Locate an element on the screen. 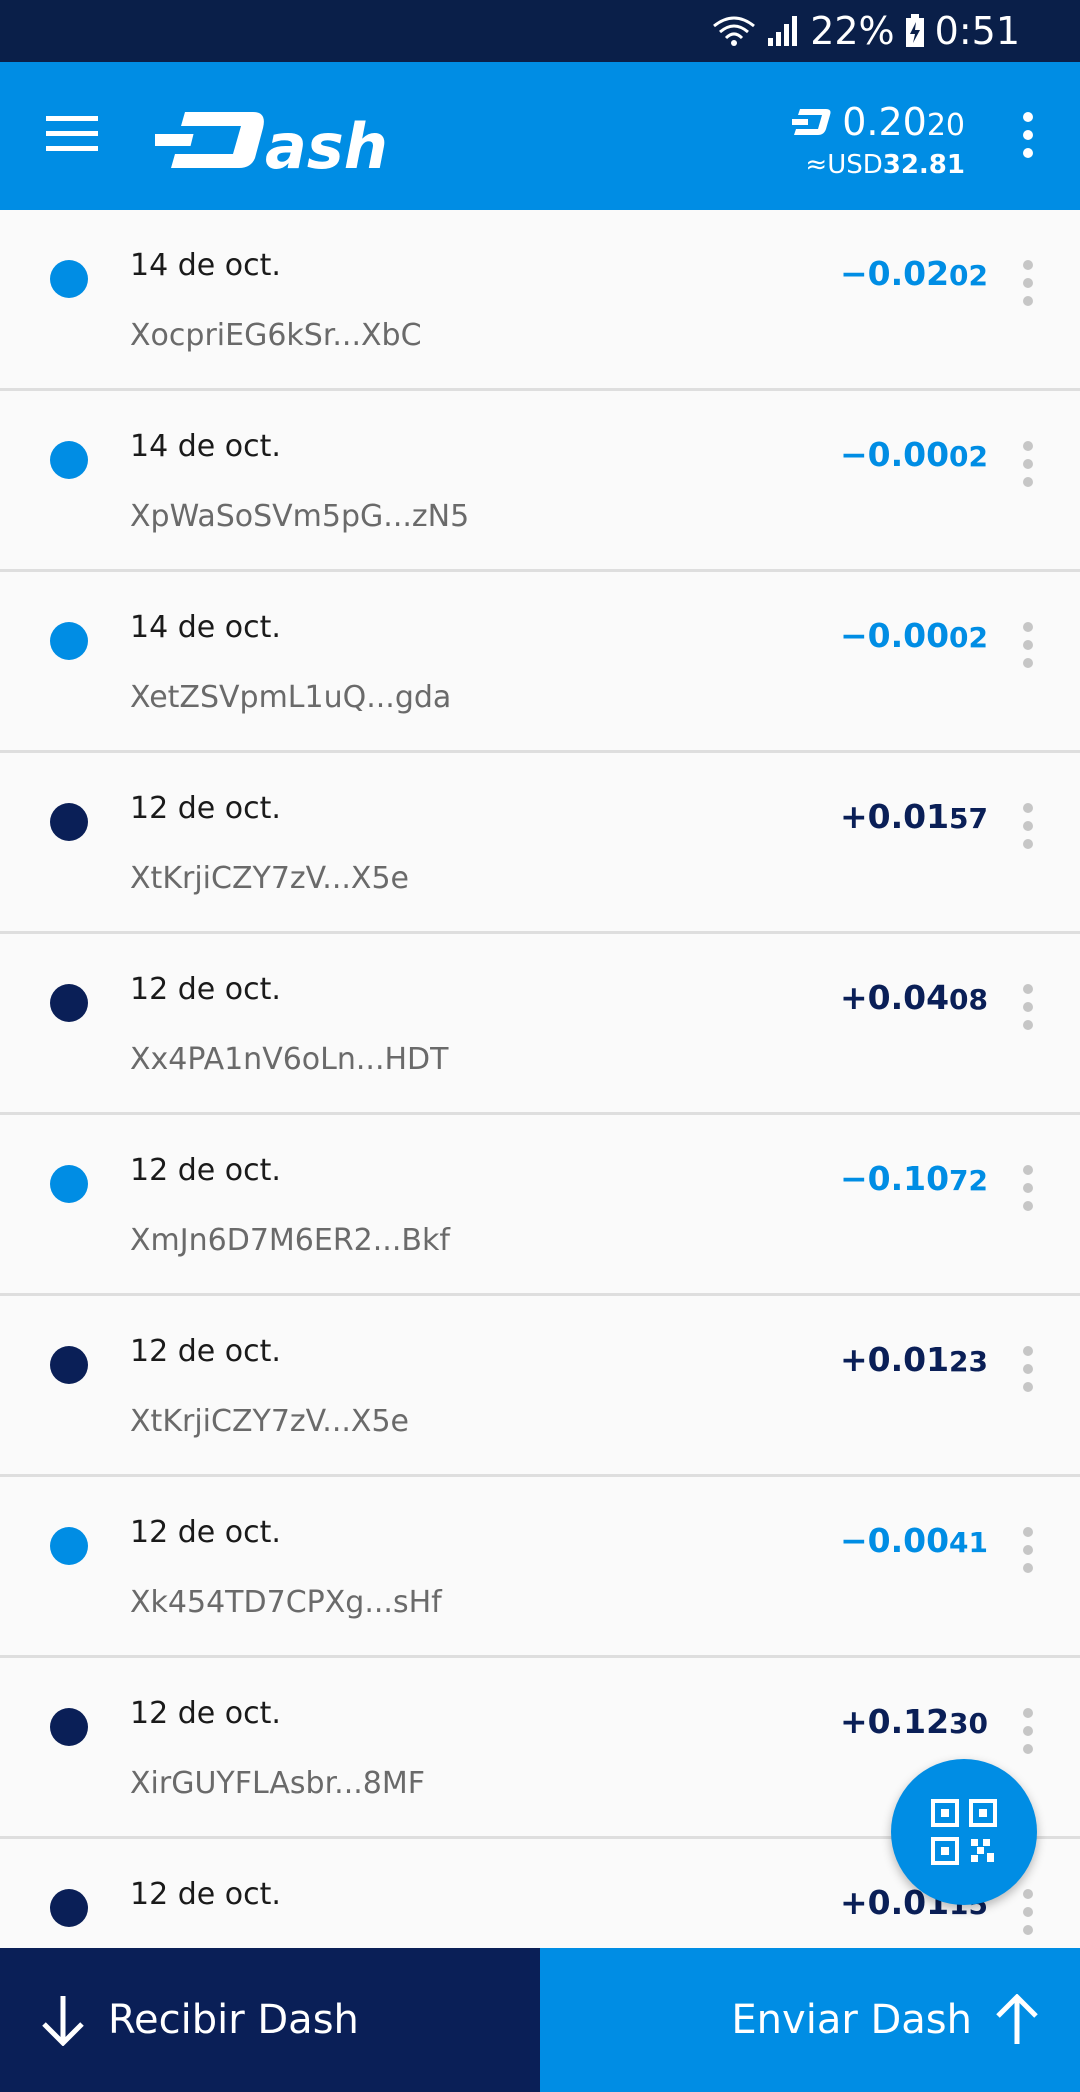 This screenshot has width=1080, height=2092. balance: 0.2020 ≈USD32.81 is located at coordinates (878, 140).